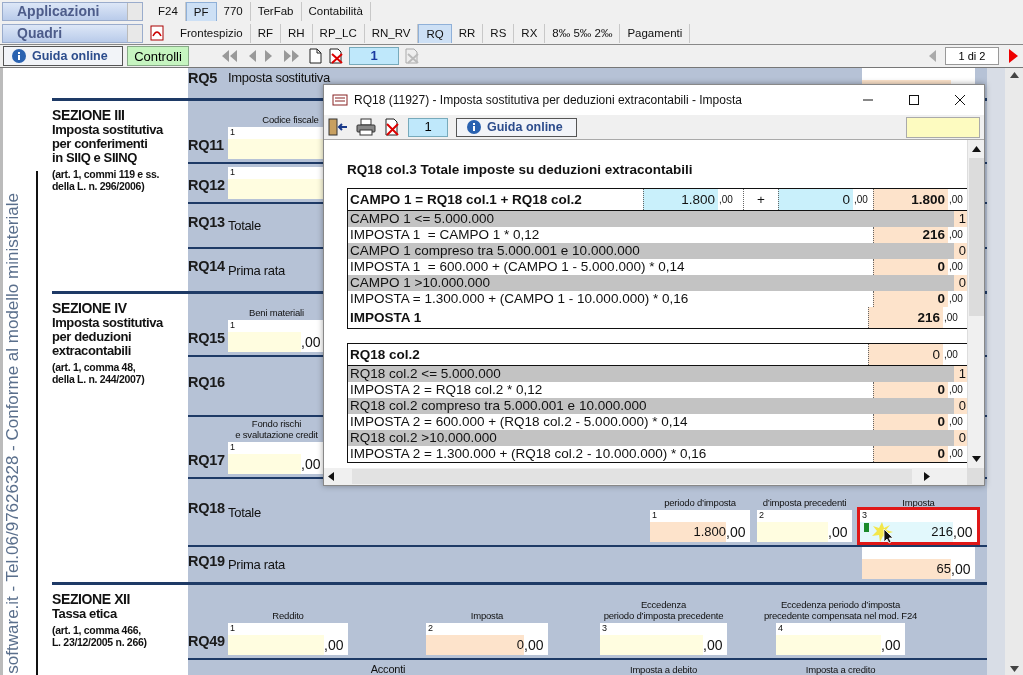 This screenshot has height=675, width=1023. What do you see at coordinates (106, 180) in the screenshot?
I see `section-note: (art. 1, commi 119 e ss. della L. n. 296/2006)` at bounding box center [106, 180].